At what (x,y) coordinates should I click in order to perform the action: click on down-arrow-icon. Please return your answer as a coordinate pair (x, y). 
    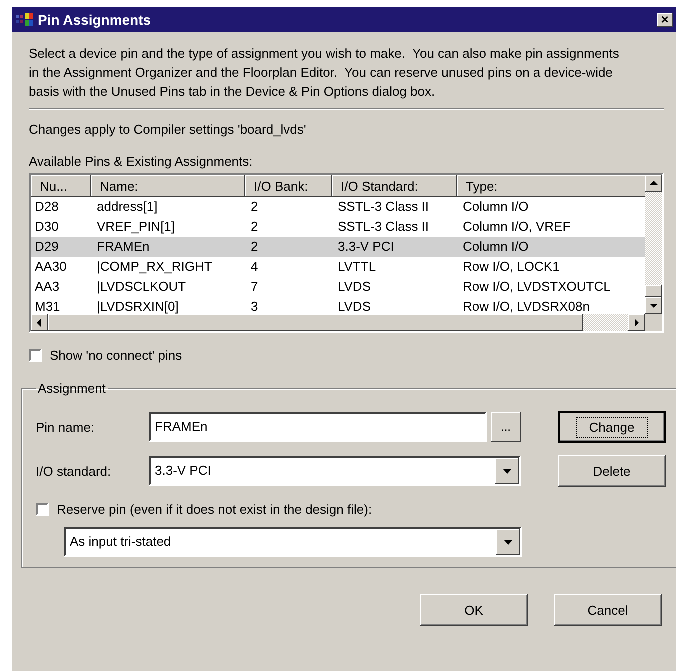
    Looking at the image, I should click on (654, 305).